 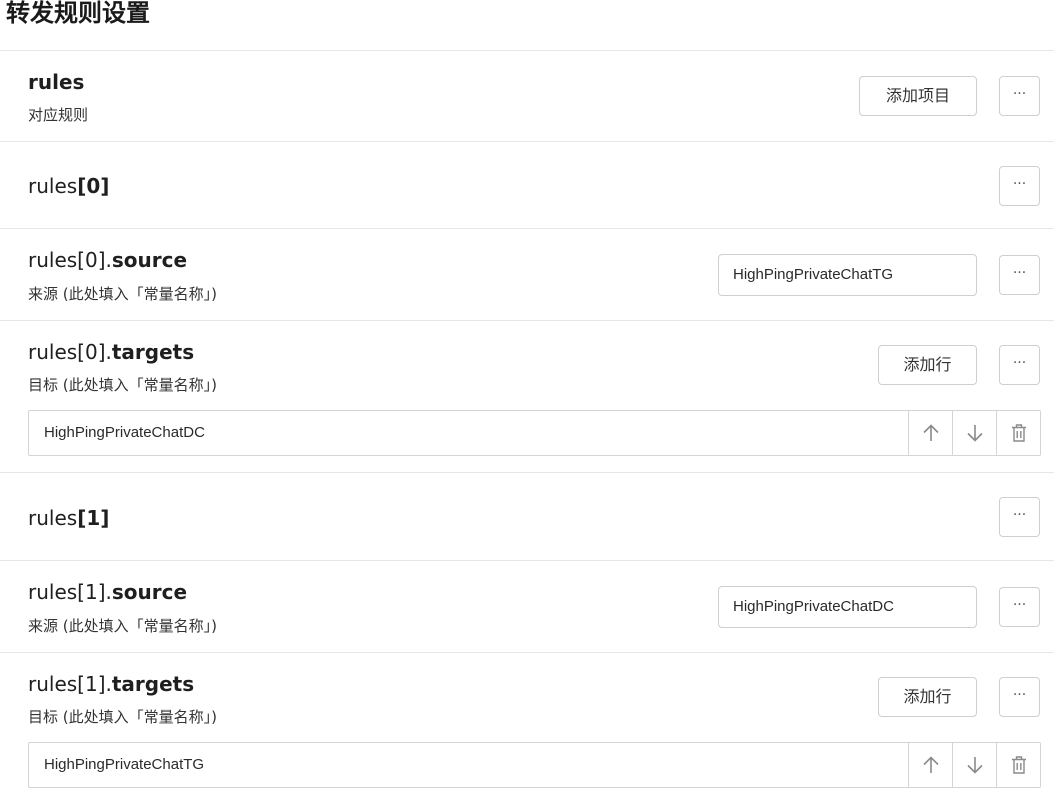 I want to click on rule-0-more-button: ···, so click(x=1019, y=186).